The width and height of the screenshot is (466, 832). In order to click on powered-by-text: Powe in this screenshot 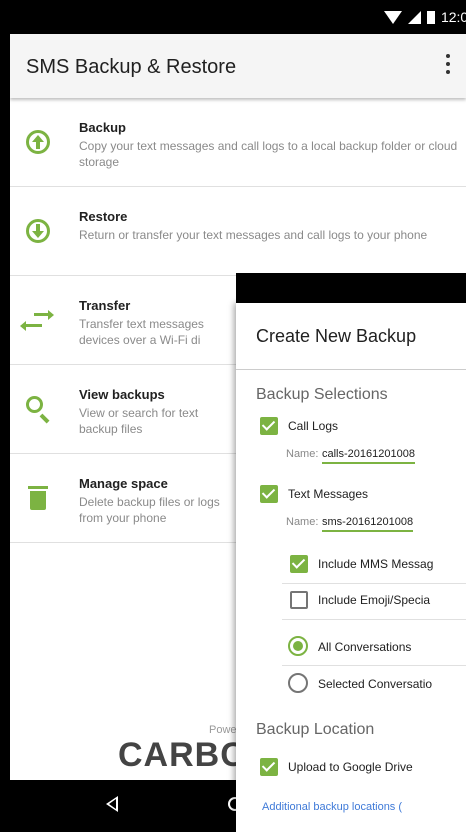, I will do `click(223, 730)`.